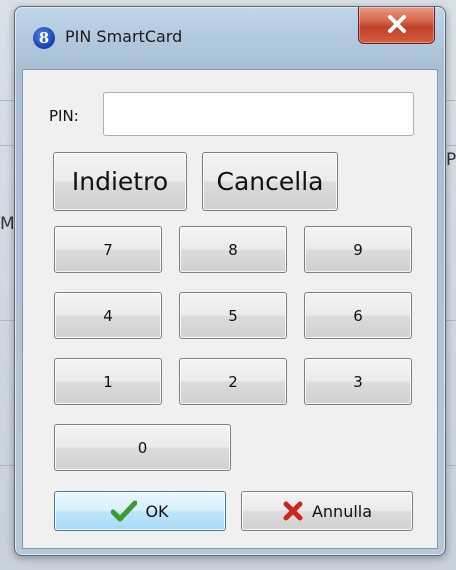  I want to click on digit-0-button: 0, so click(142, 447).